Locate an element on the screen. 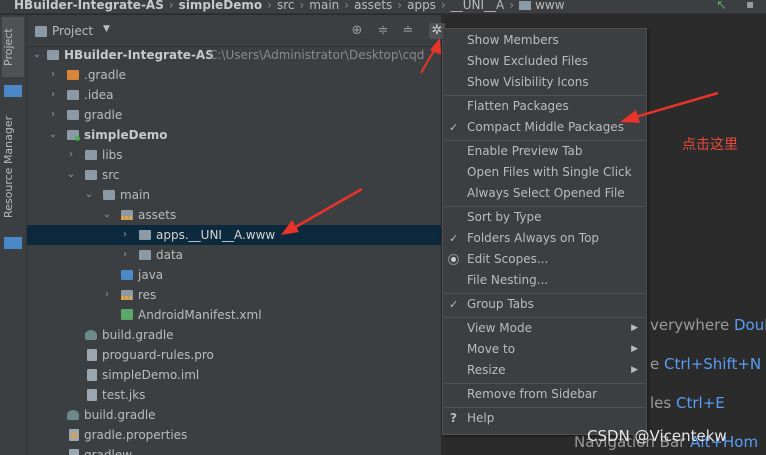 The image size is (766, 455). menu-item-enable-preview-tab: Enable Preview Tab is located at coordinates (544, 151).